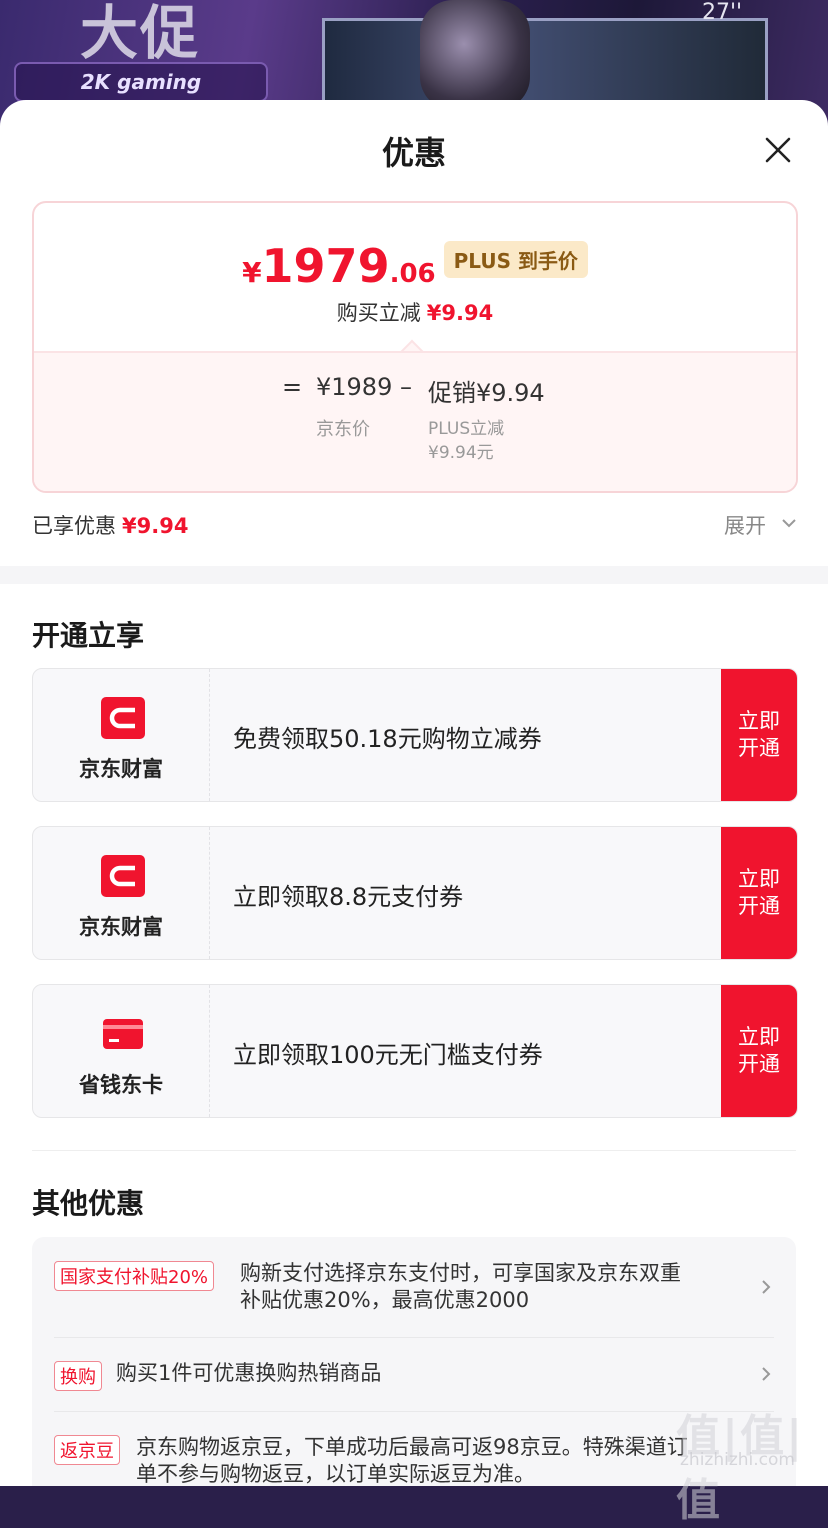  Describe the element at coordinates (387, 739) in the screenshot. I see `offer-description: 免费领取50.18元购物立减券` at that location.